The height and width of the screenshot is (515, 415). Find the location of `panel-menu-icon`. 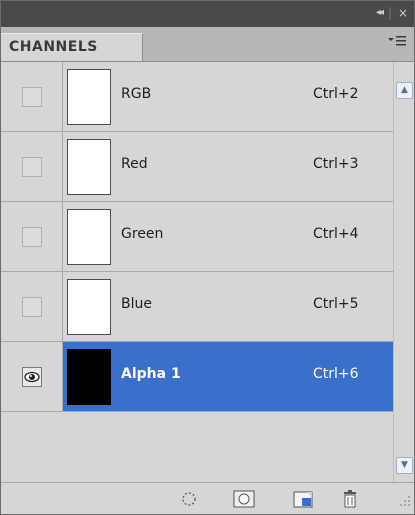

panel-menu-icon is located at coordinates (397, 42).